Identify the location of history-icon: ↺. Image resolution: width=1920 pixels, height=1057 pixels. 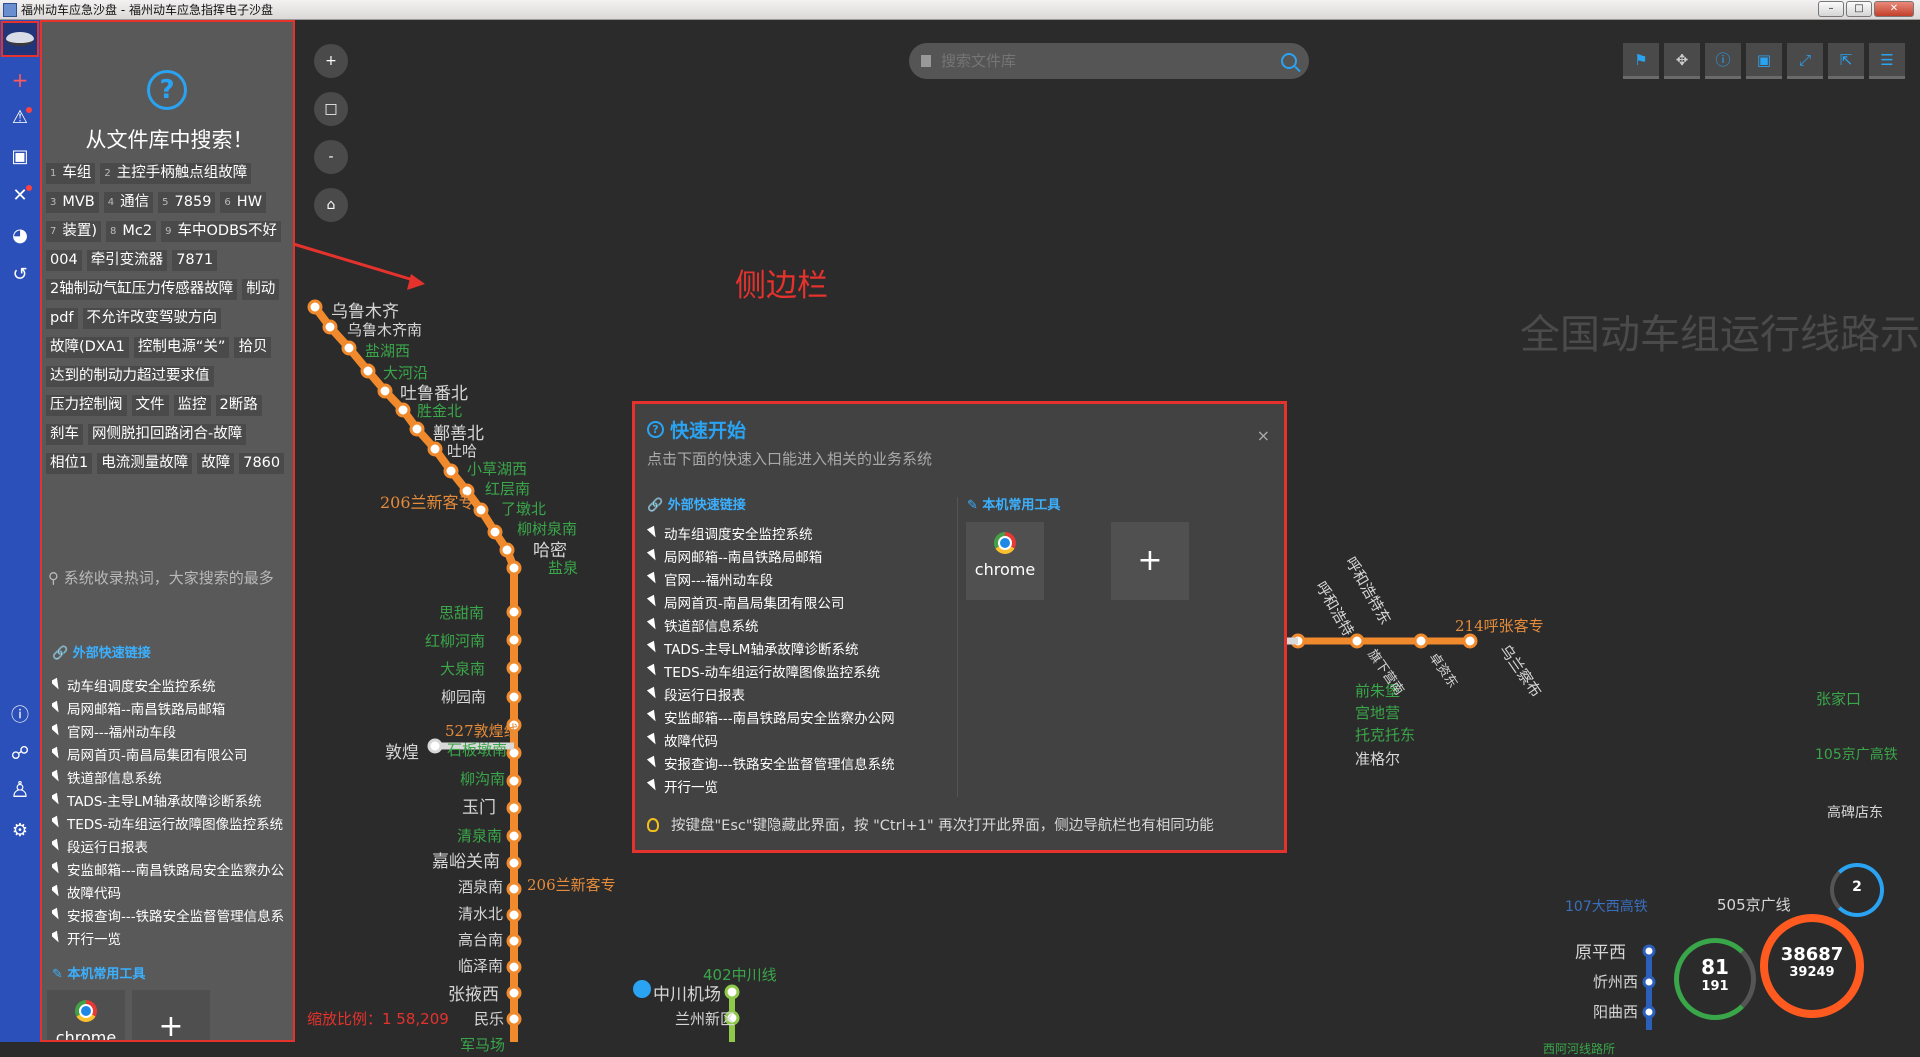
(20, 275).